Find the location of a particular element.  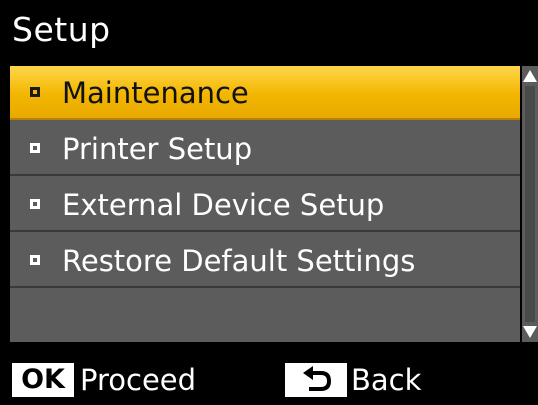

menu-item-label: Printer Setup is located at coordinates (157, 149).